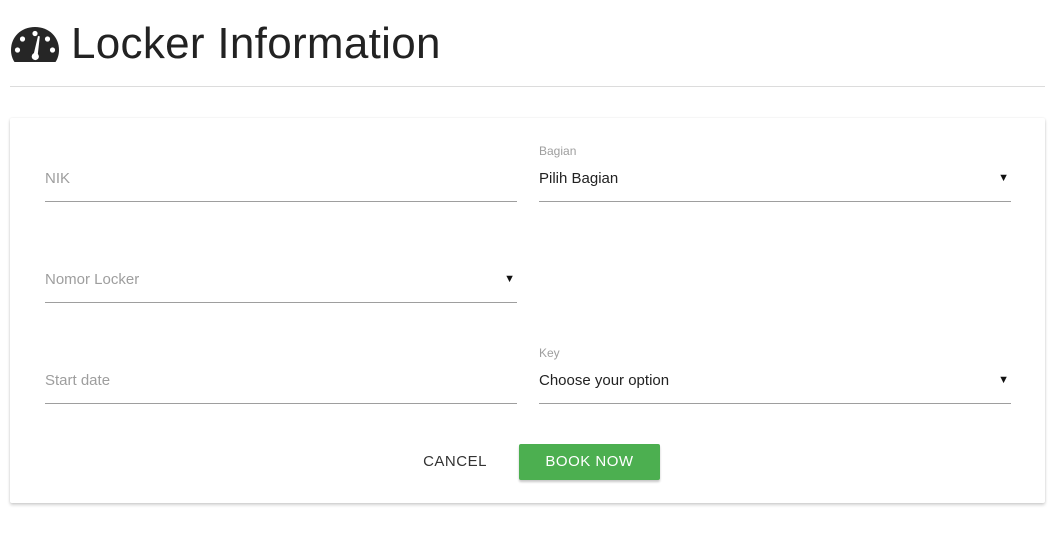  What do you see at coordinates (92, 279) in the screenshot?
I see `nomor-locker-placeholder: Nomor Locker` at bounding box center [92, 279].